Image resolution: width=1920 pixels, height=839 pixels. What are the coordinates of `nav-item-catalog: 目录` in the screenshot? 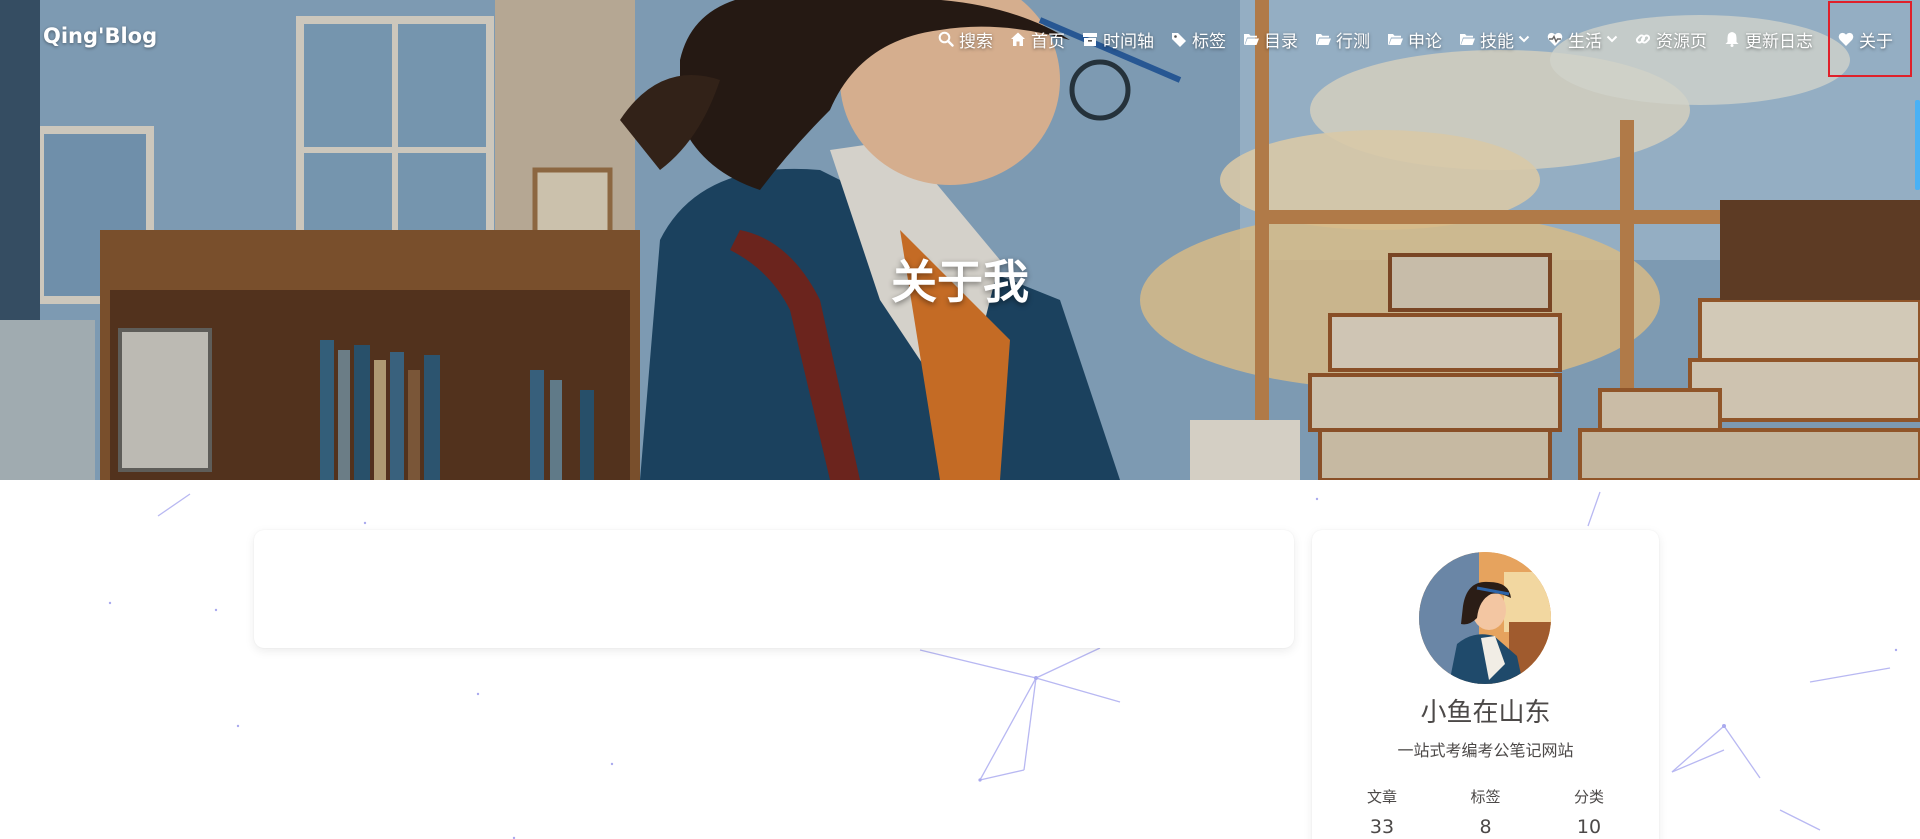 It's located at (1270, 39).